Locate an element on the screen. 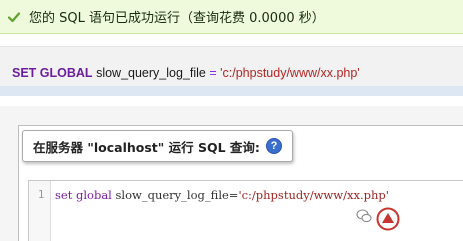  check-icon is located at coordinates (14, 17).